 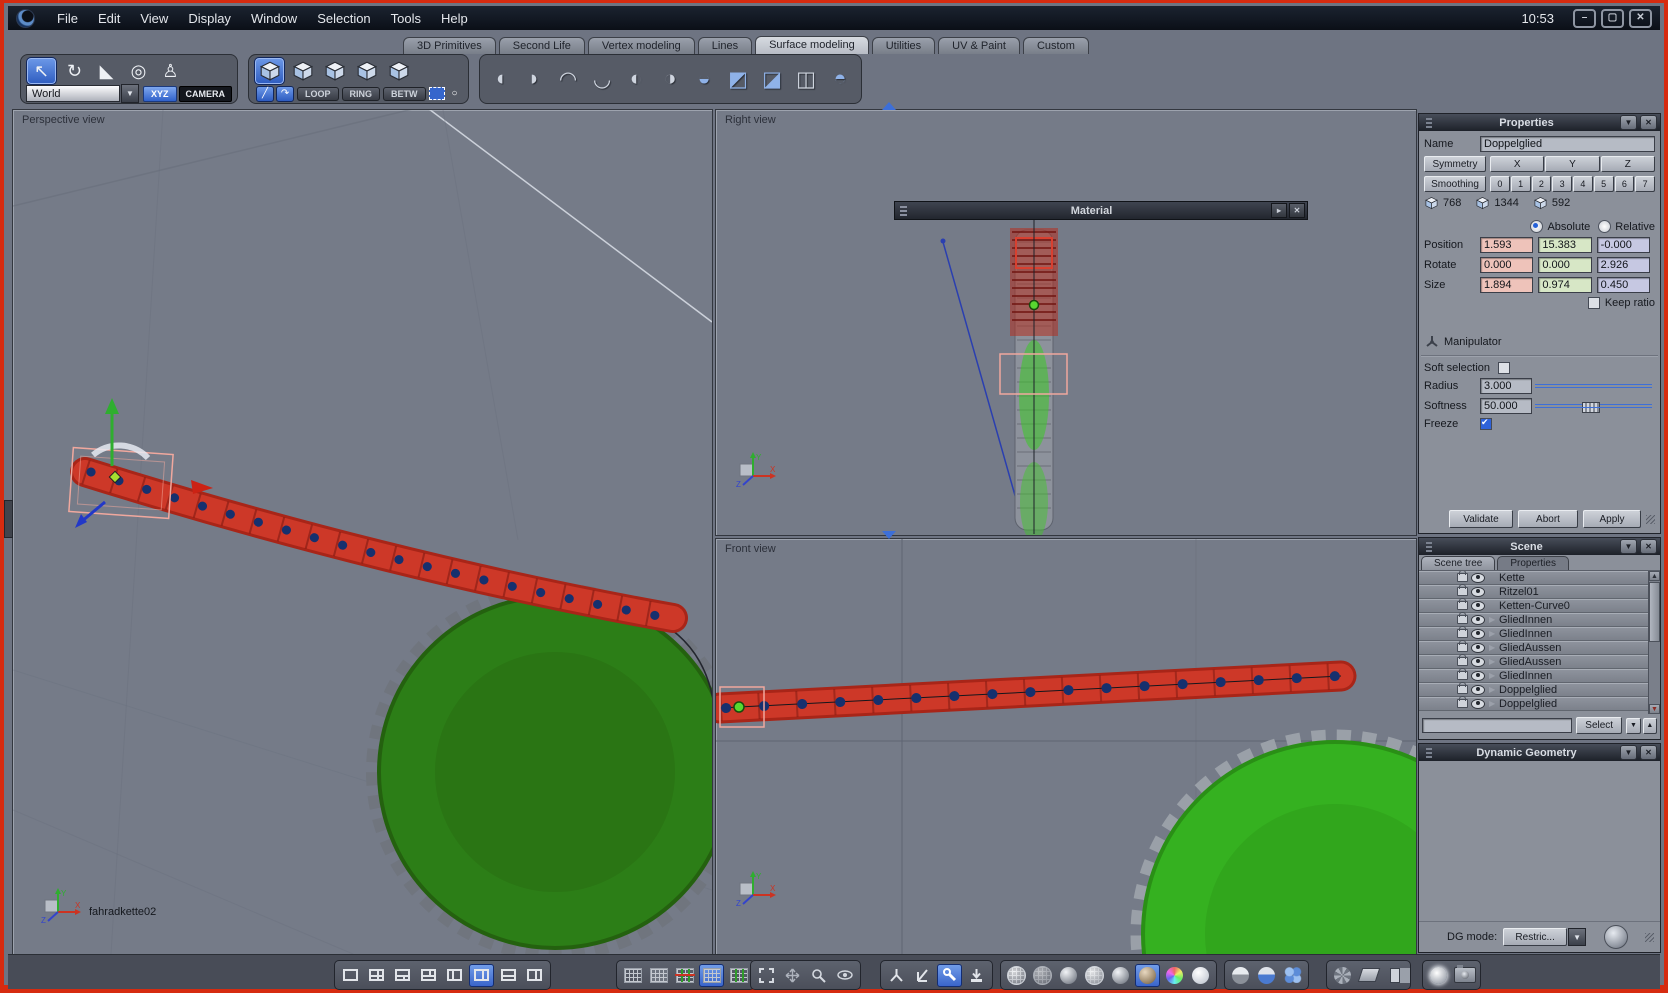 I want to click on smoothing-7-button: 7, so click(x=1645, y=184).